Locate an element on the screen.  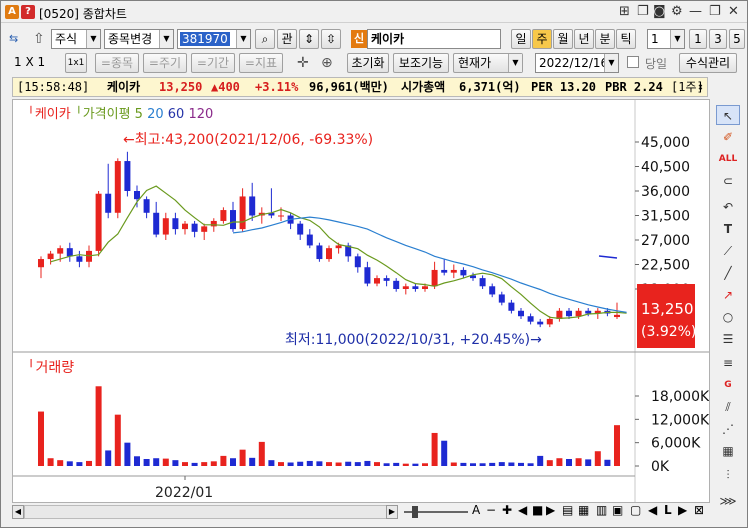
minimize-icon: — is located at coordinates (695, 11).